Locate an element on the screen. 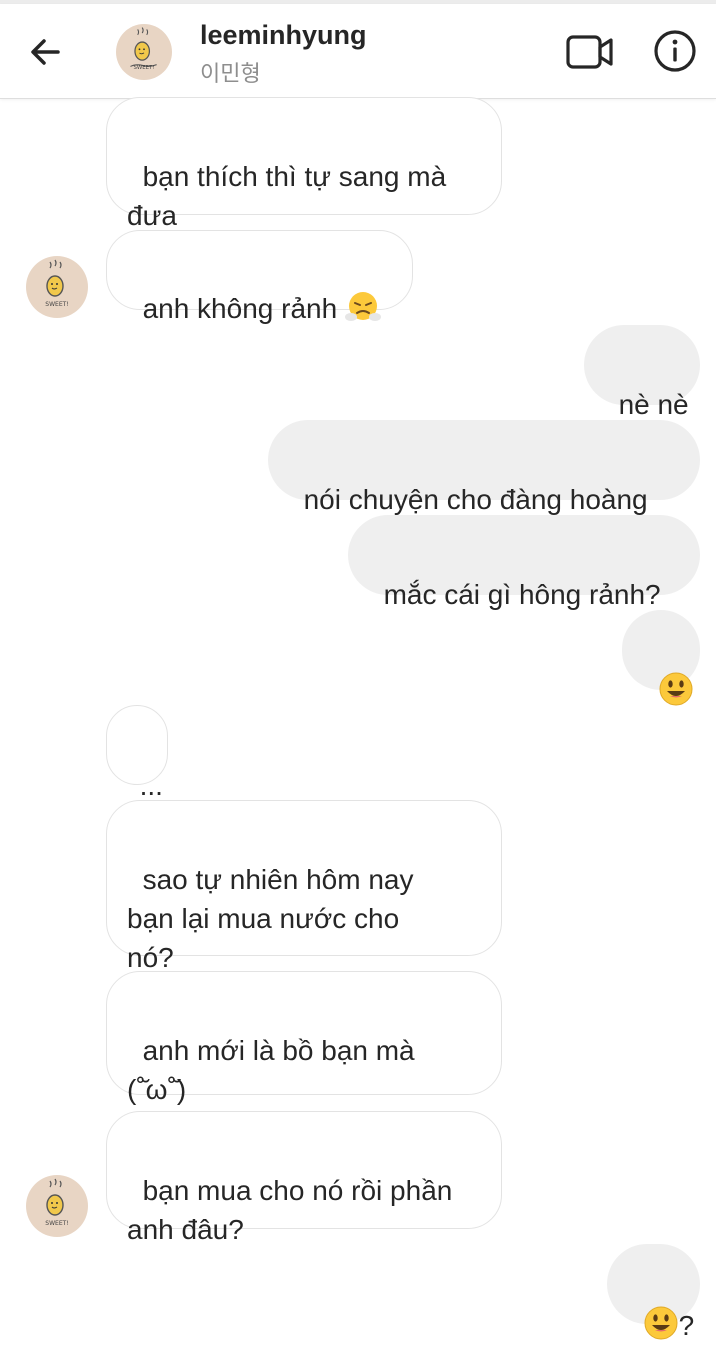 Image resolution: width=716 pixels, height=1345 pixels. message-text: anh mới là bồ bạn mà (˚̆ω˚̆) is located at coordinates (271, 1070).